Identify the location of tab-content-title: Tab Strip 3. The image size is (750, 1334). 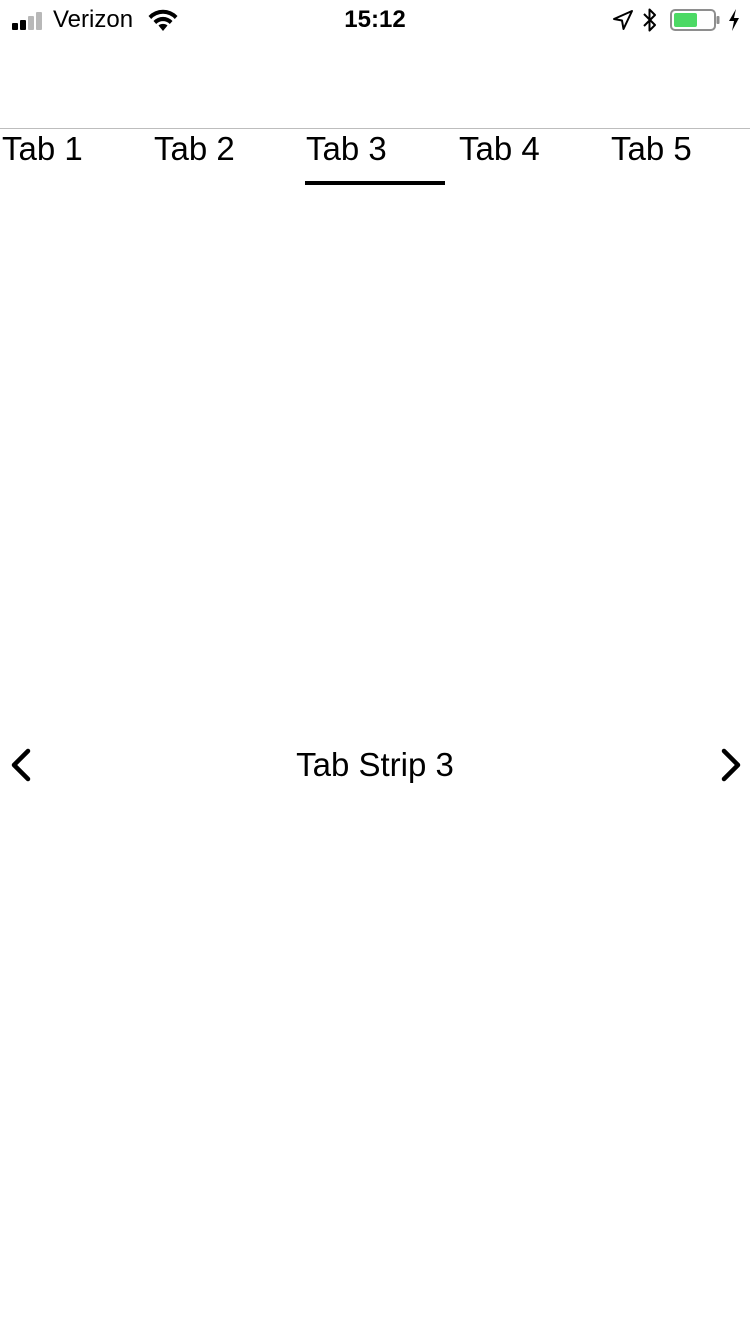
(375, 764).